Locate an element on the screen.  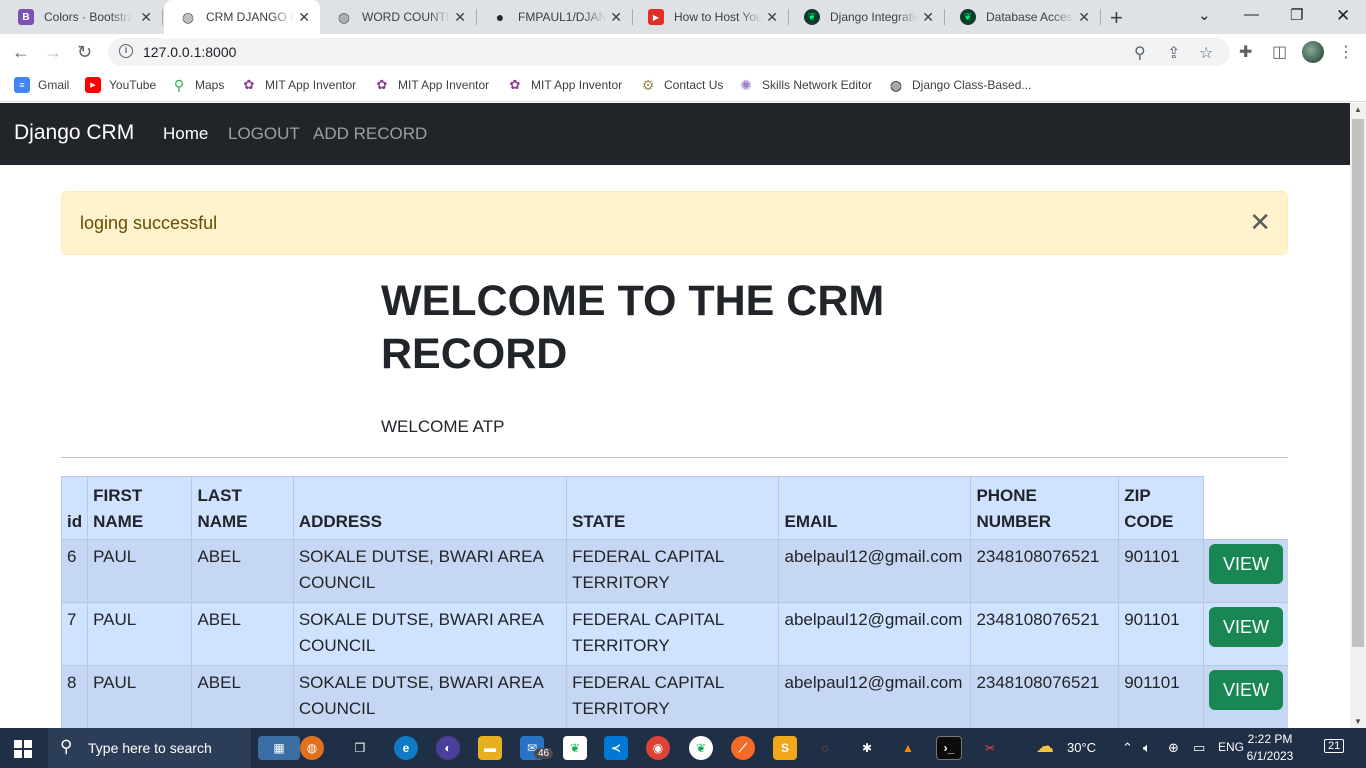
mail-badge: 46 is located at coordinates (544, 753).